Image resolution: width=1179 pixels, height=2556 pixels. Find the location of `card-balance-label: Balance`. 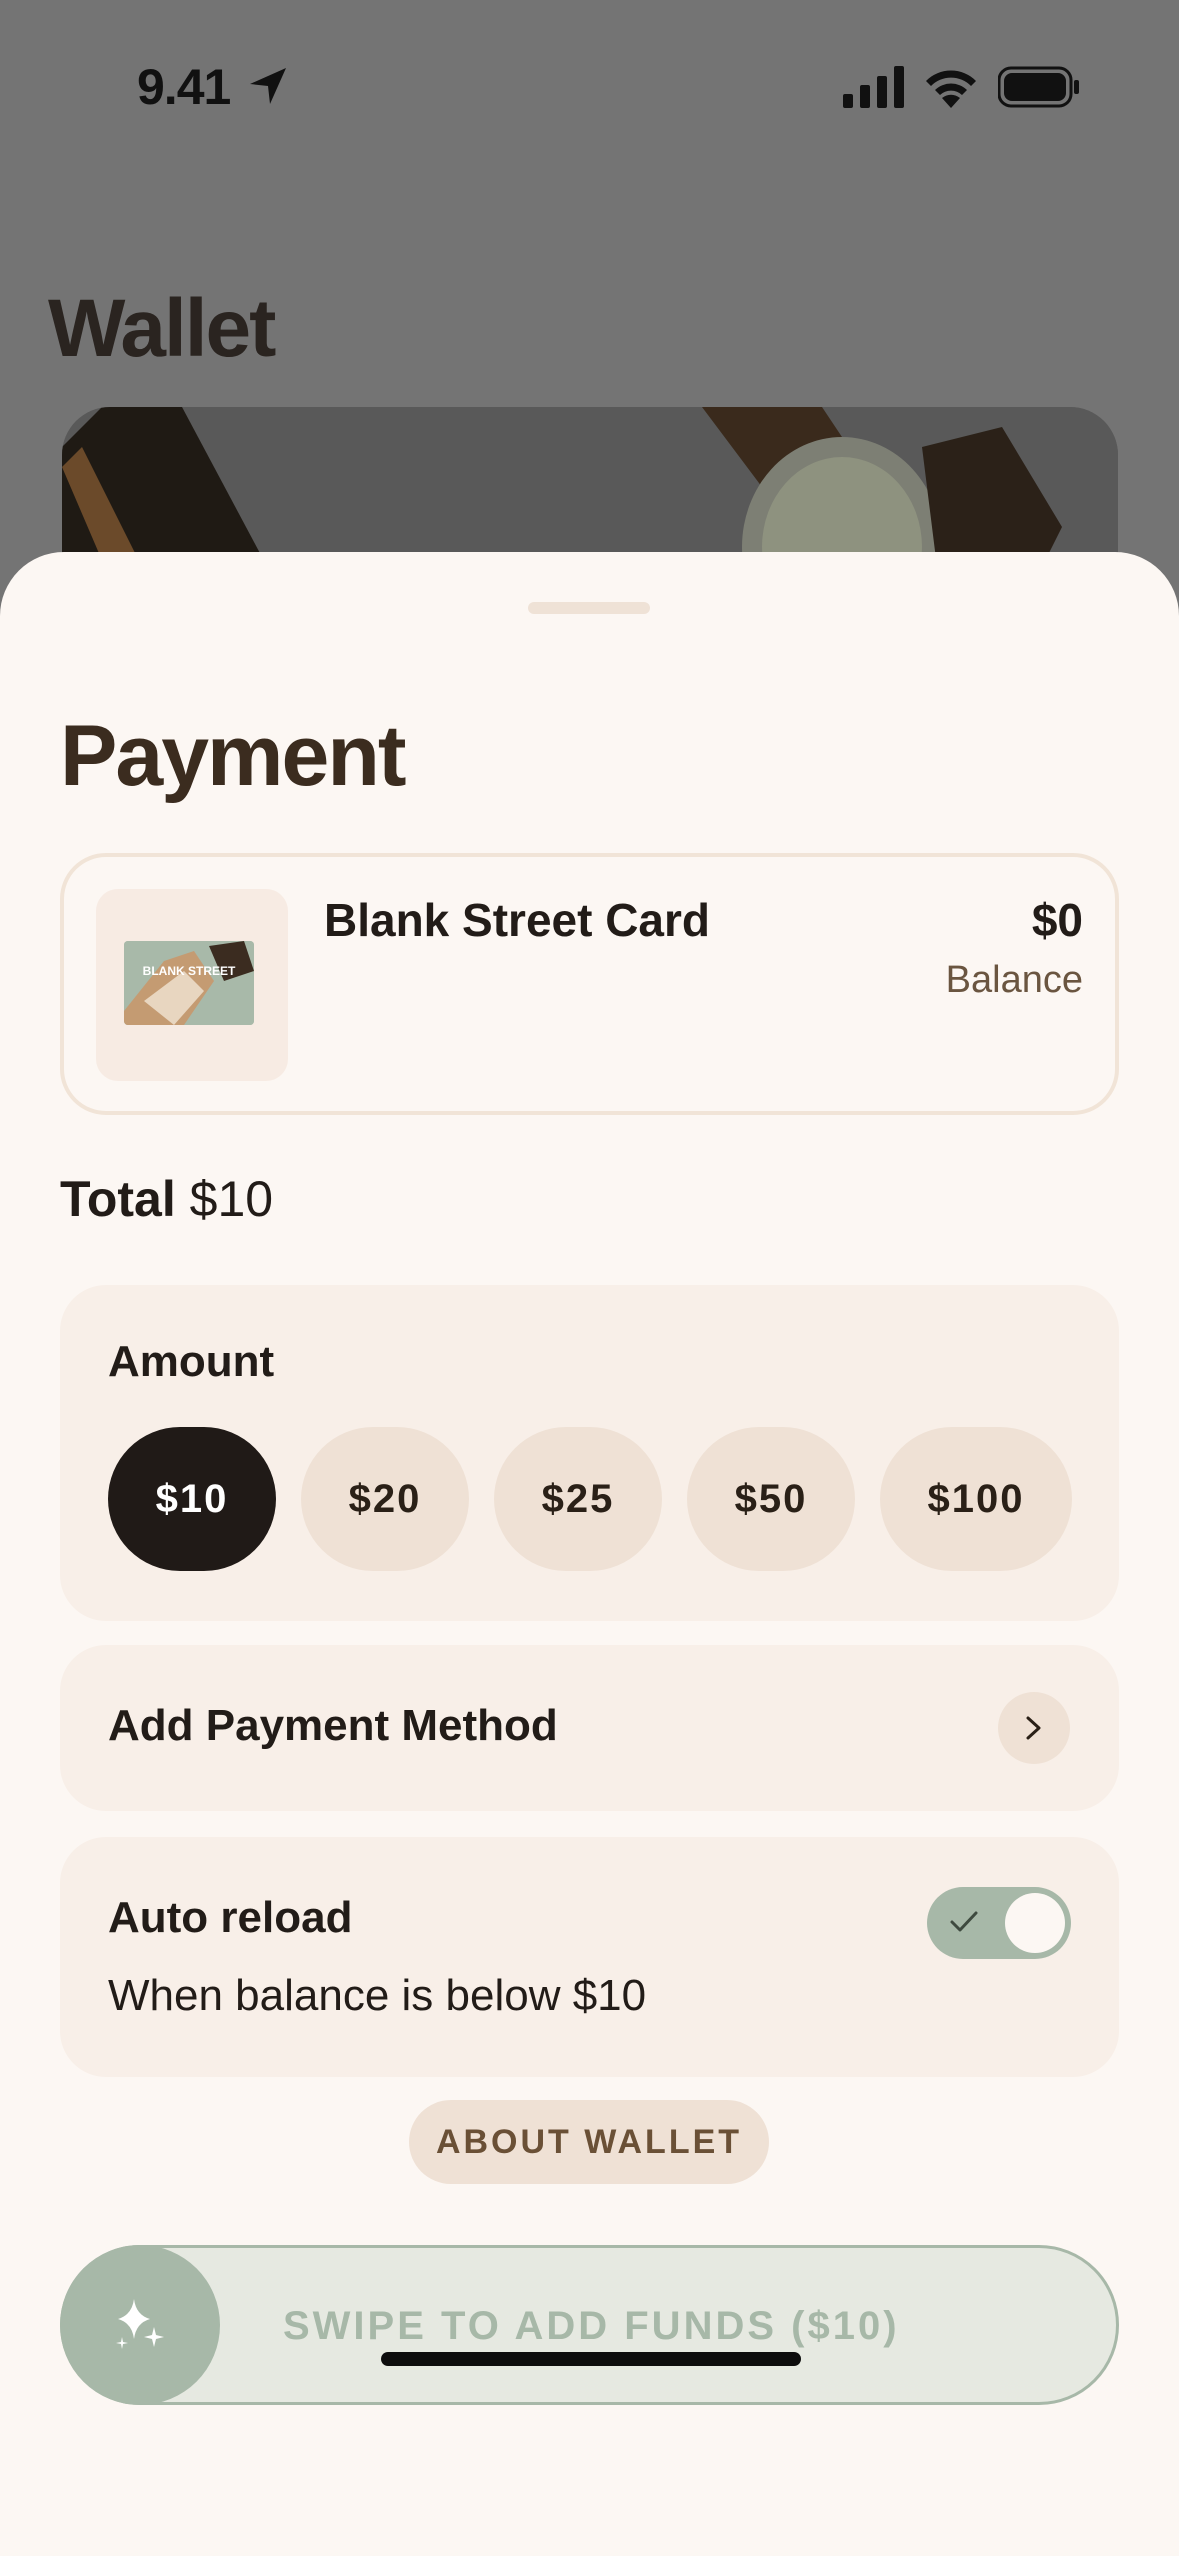

card-balance-label: Balance is located at coordinates (1014, 980).